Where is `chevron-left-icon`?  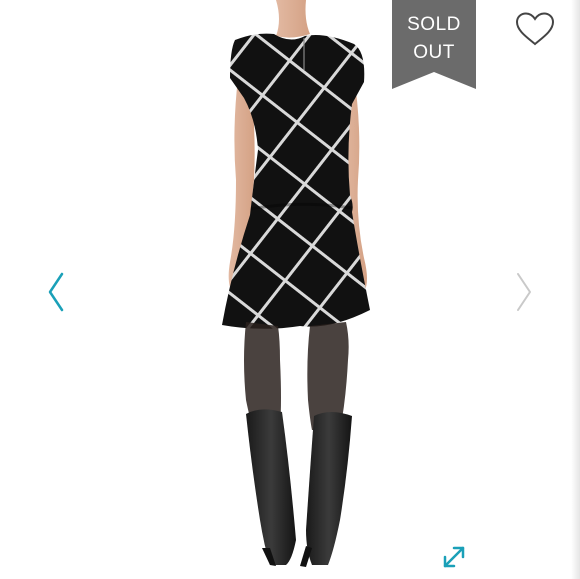
chevron-left-icon is located at coordinates (56, 292).